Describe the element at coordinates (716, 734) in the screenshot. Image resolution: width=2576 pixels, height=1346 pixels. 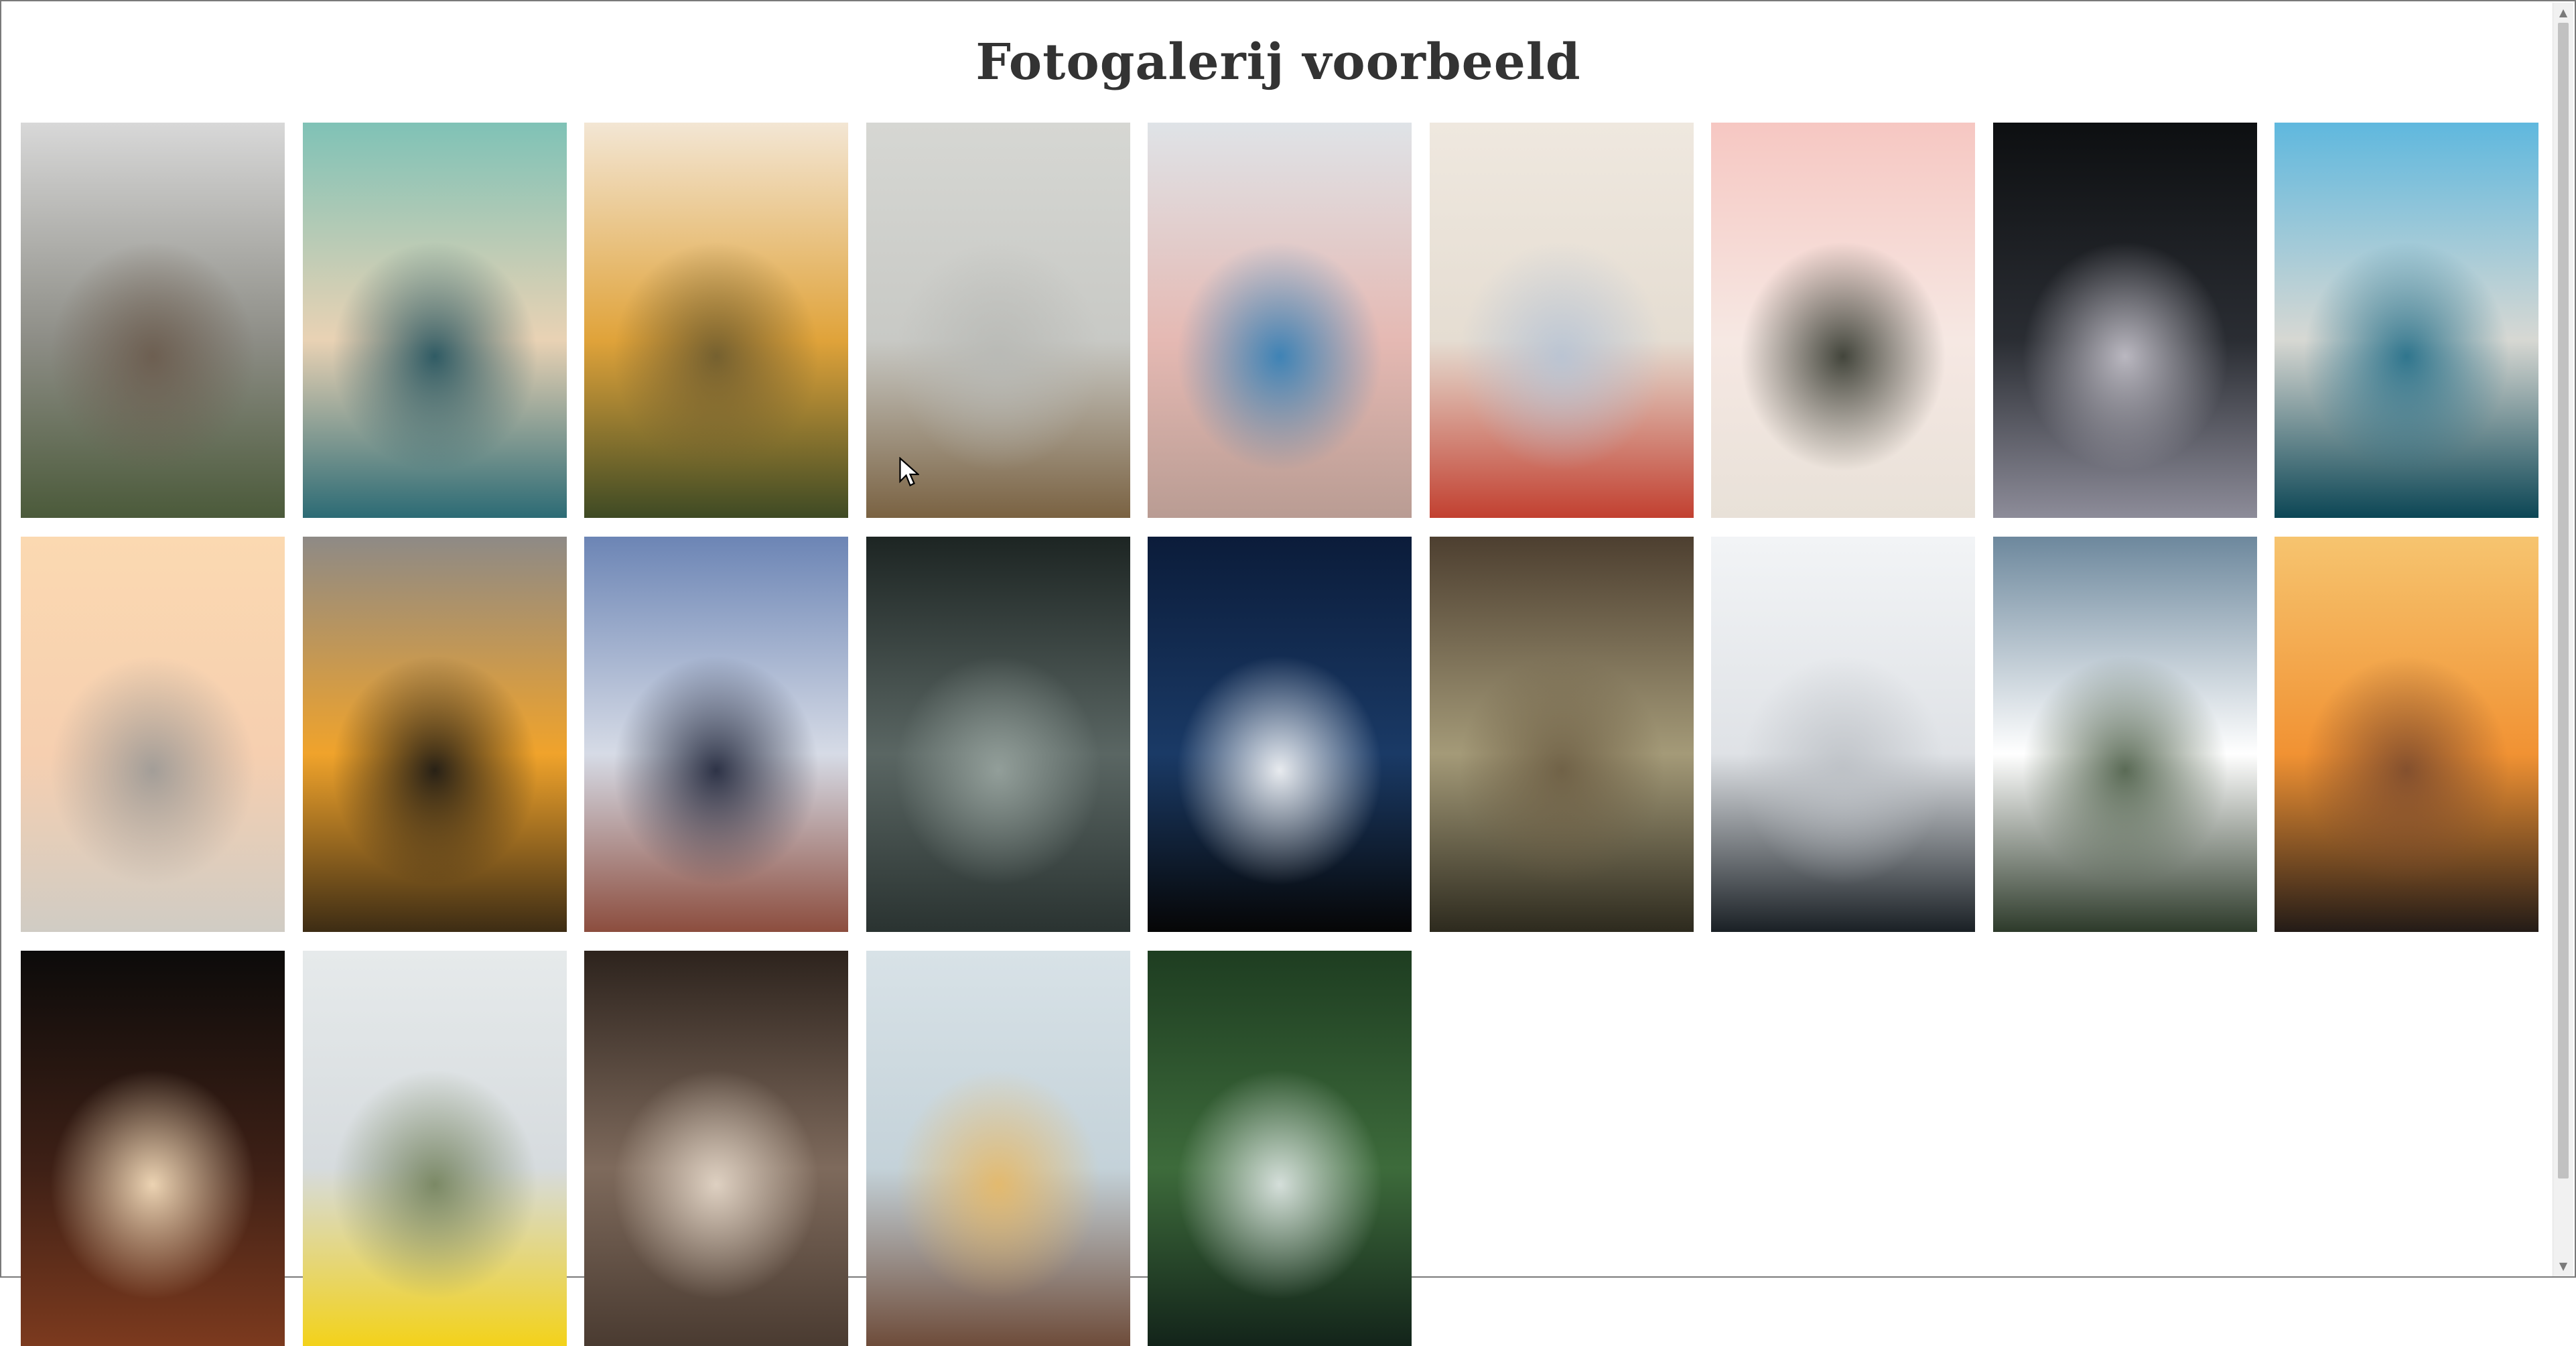
I see `photo-golden-gate-waves` at that location.